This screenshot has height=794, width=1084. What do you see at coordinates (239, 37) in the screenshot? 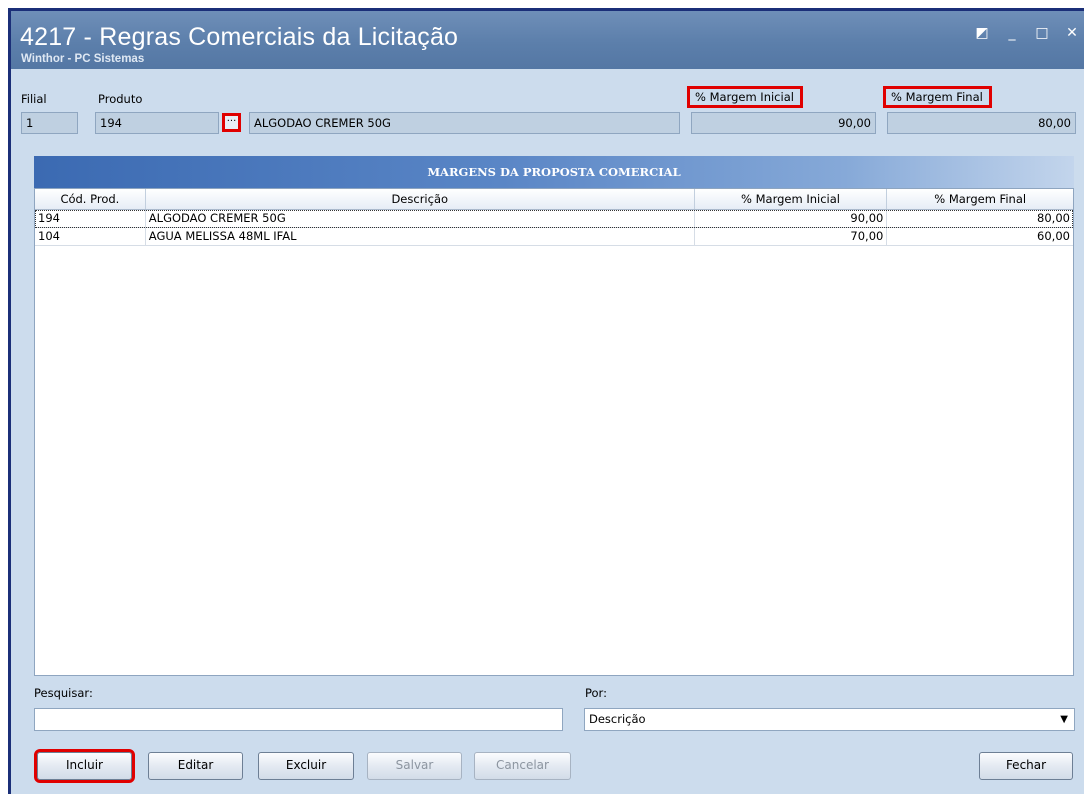
I see `window-title: 4217 - Regras Comerciais da Licitação` at bounding box center [239, 37].